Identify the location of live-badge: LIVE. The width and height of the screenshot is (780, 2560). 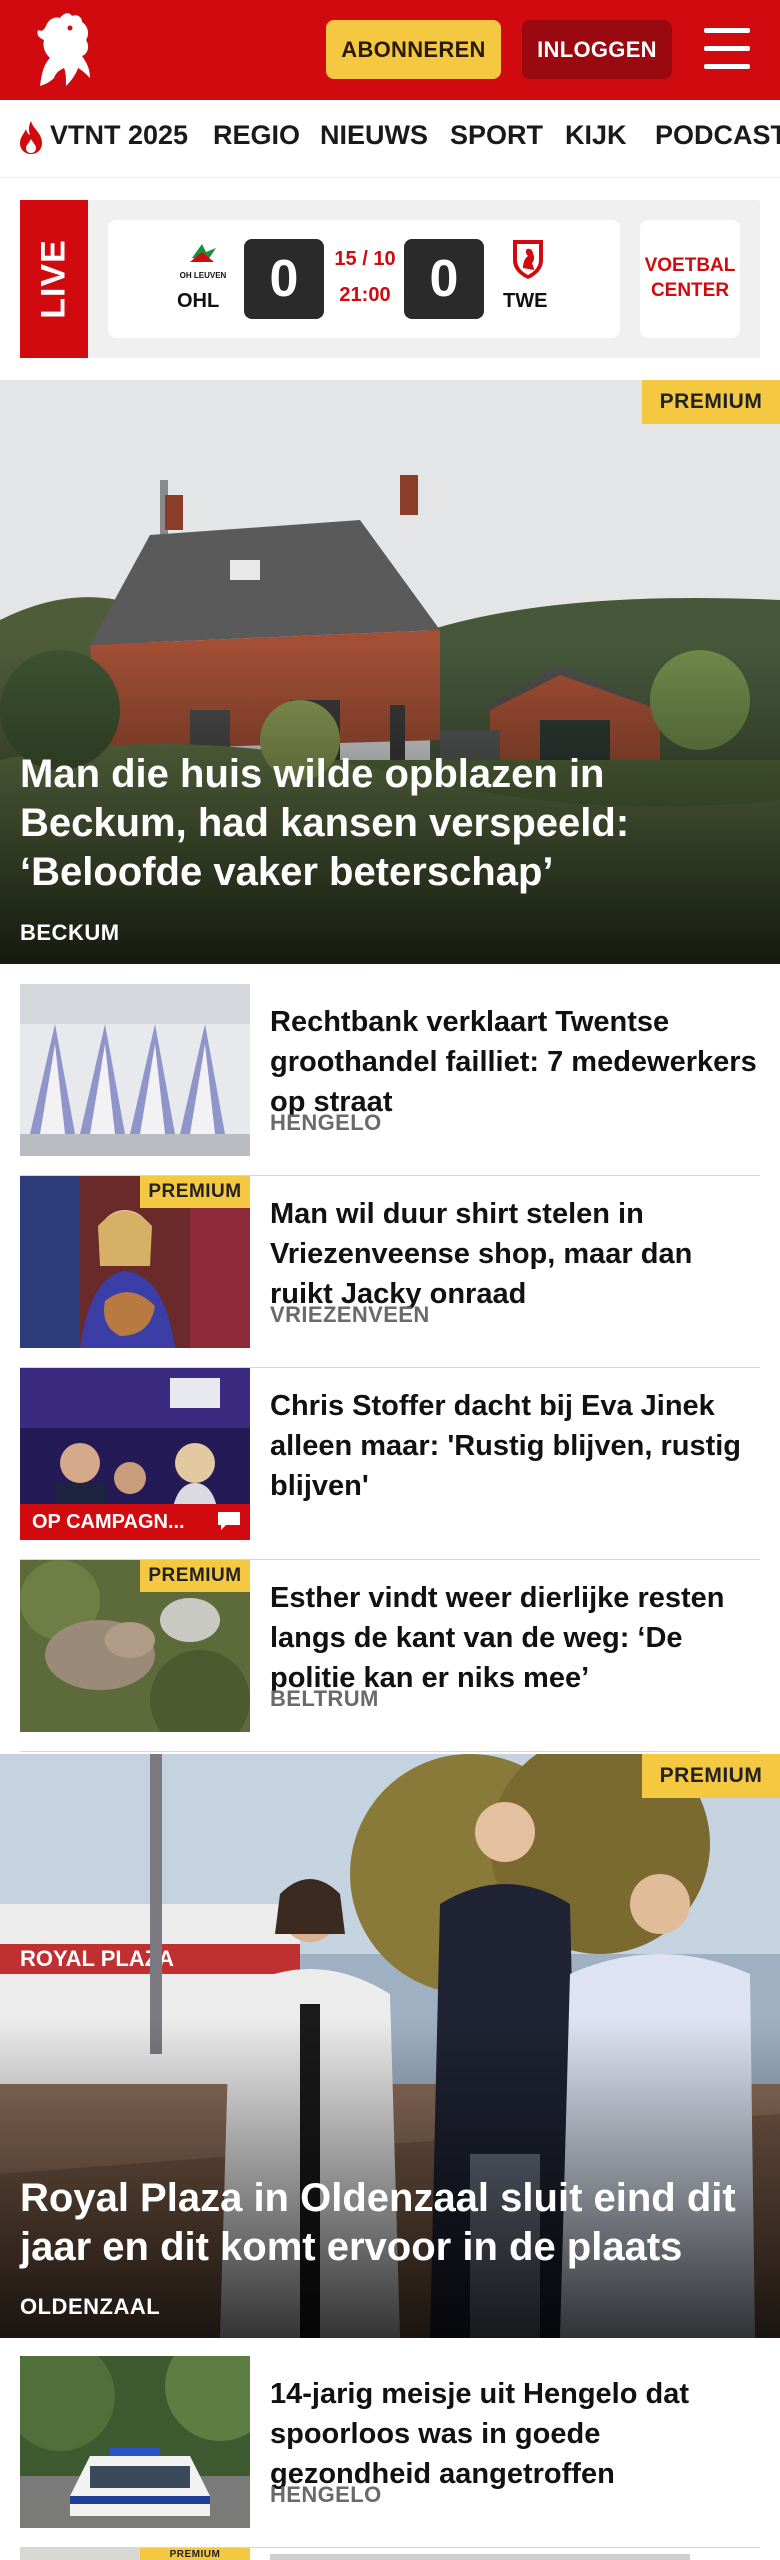
(54, 279).